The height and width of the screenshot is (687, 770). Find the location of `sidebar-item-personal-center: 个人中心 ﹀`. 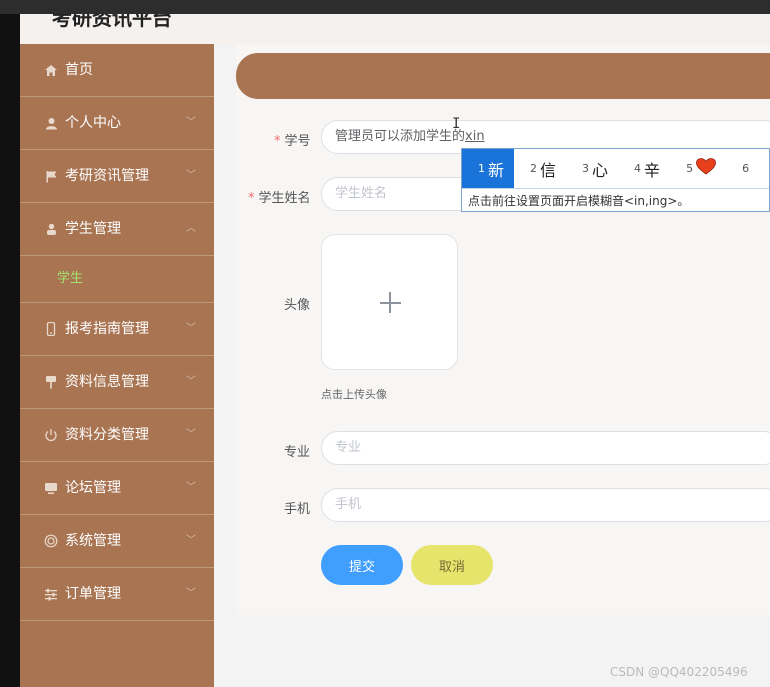

sidebar-item-personal-center: 个人中心 ﹀ is located at coordinates (117, 123).